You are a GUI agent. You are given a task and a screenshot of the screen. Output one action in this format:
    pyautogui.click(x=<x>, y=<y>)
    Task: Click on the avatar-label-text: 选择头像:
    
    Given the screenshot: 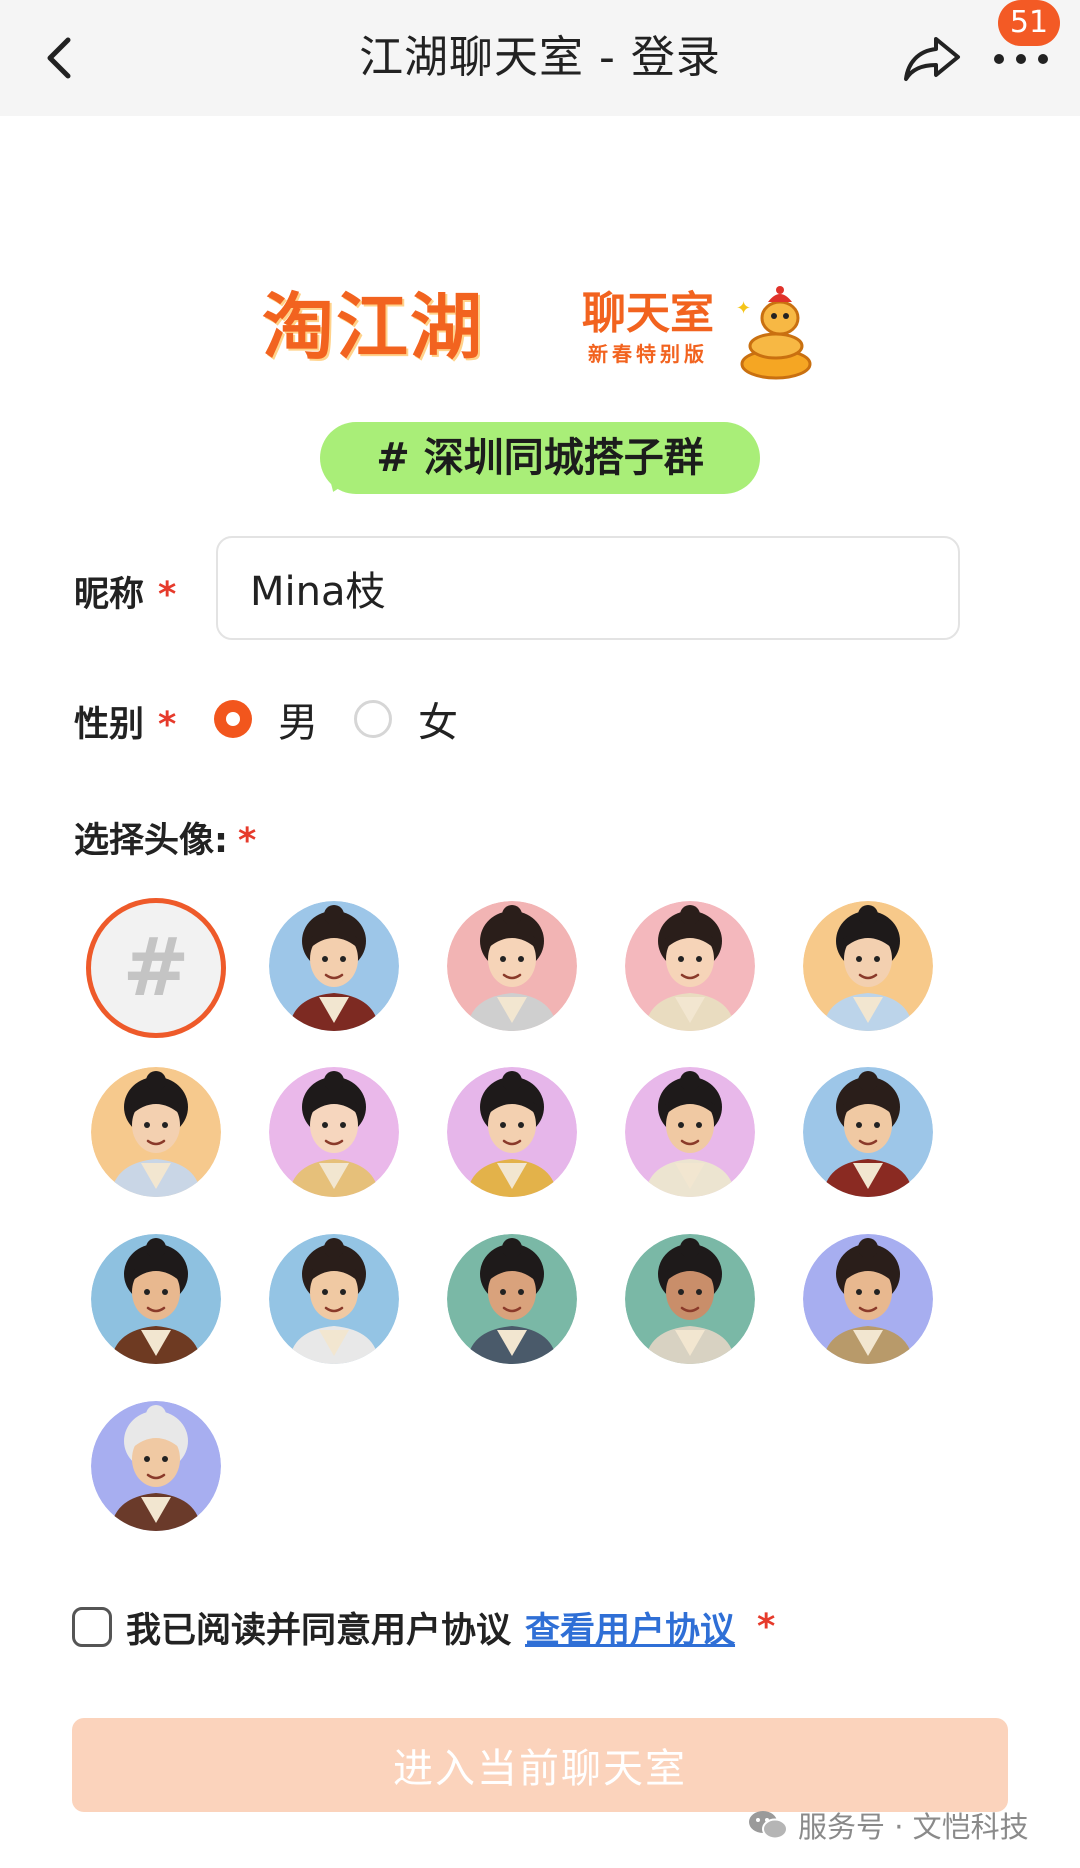 What is the action you would take?
    pyautogui.click(x=151, y=841)
    